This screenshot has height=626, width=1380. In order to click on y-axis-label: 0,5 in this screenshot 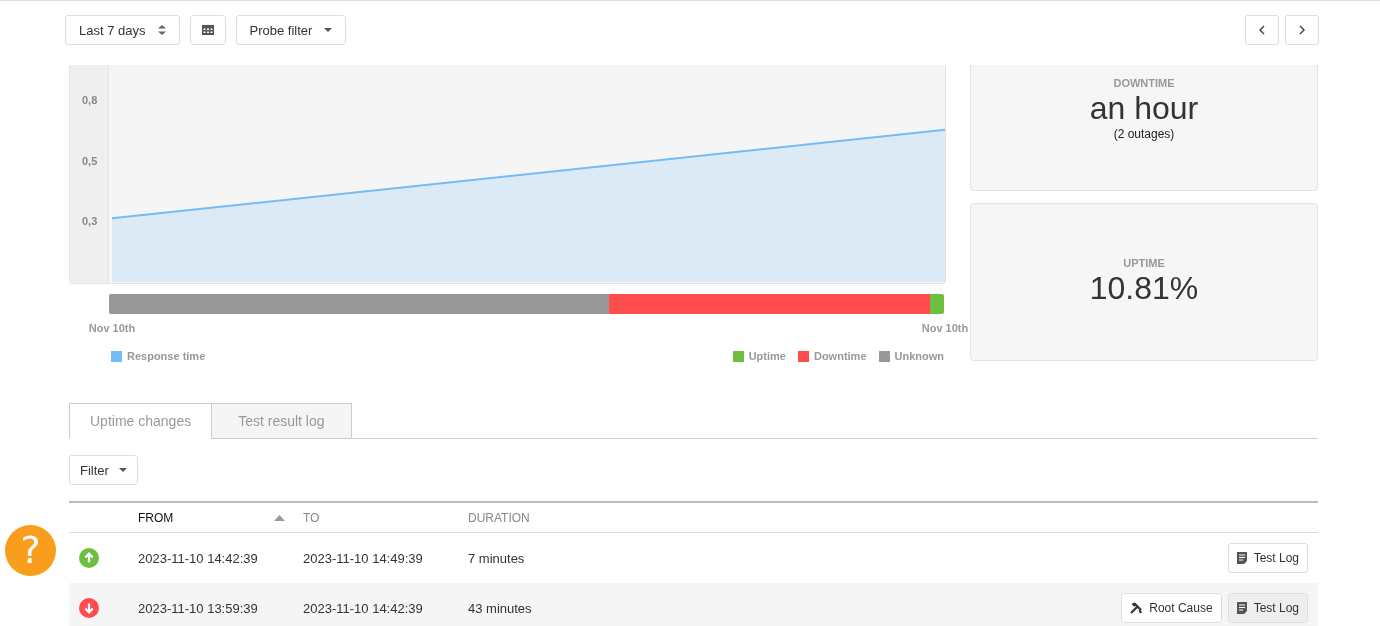, I will do `click(90, 160)`.